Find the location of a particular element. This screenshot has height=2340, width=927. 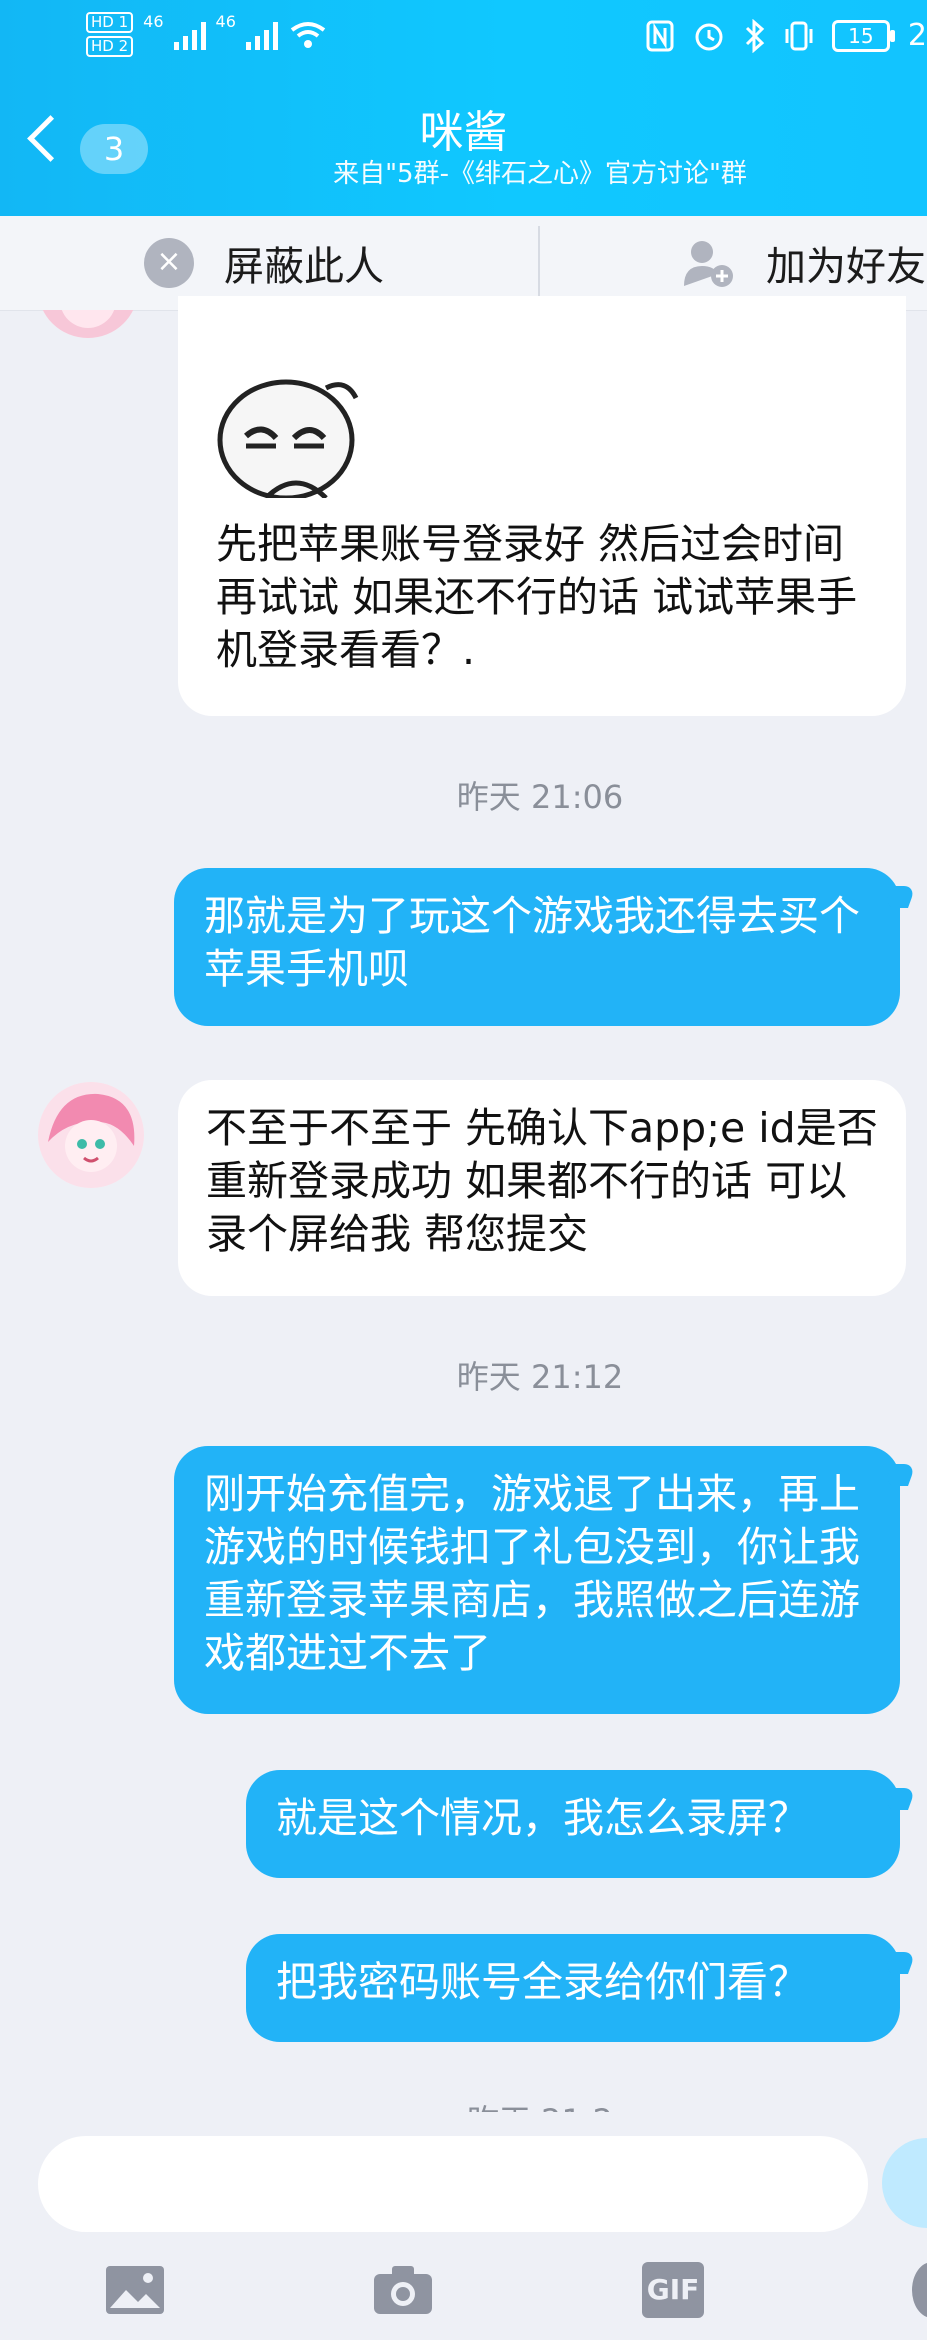

message-text: 就是这个情况，我怎么录屏？ is located at coordinates (542, 1818).